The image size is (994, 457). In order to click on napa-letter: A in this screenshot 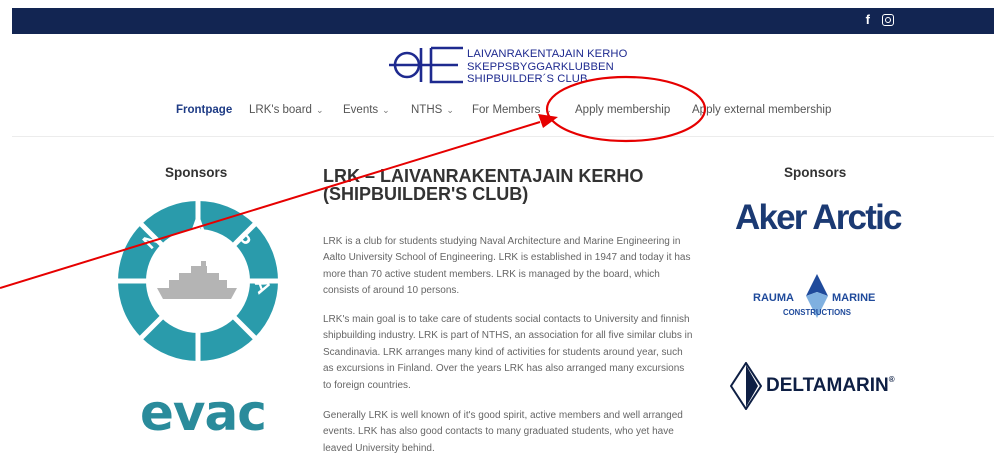, I will do `click(198, 225)`.